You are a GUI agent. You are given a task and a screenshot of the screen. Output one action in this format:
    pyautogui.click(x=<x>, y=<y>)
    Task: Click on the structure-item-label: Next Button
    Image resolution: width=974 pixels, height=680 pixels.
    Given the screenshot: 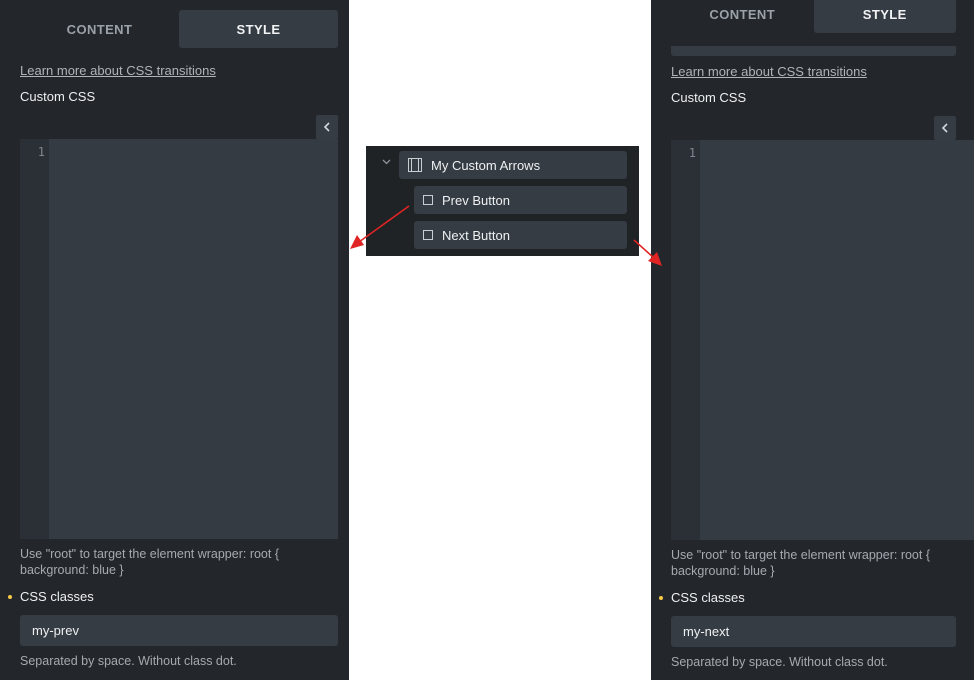 What is the action you would take?
    pyautogui.click(x=476, y=235)
    